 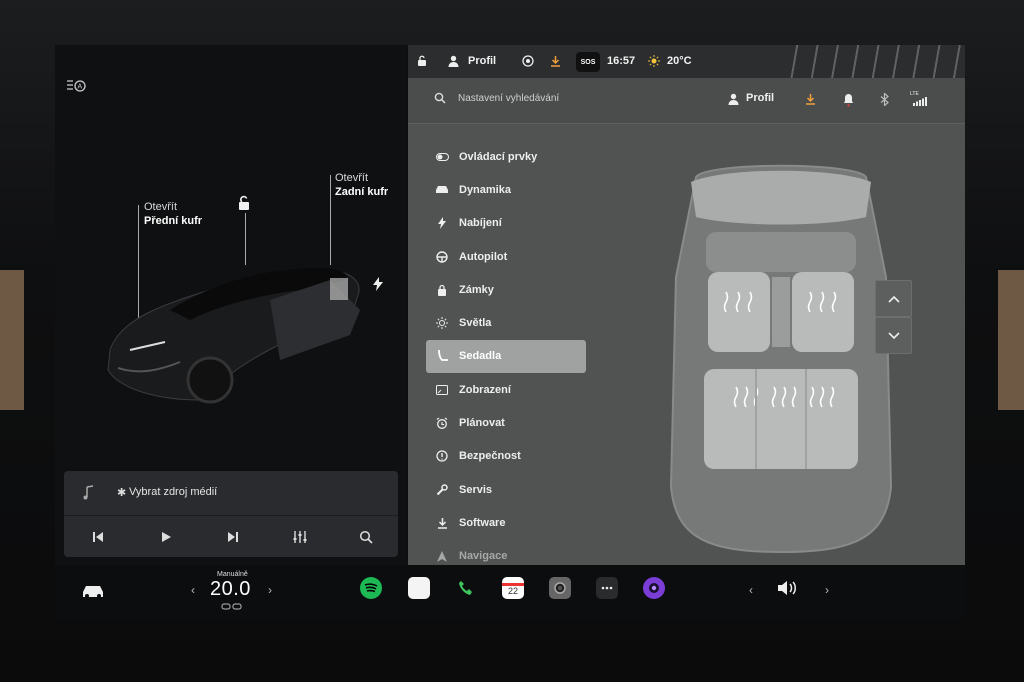 I want to click on next-icon, so click(x=233, y=537).